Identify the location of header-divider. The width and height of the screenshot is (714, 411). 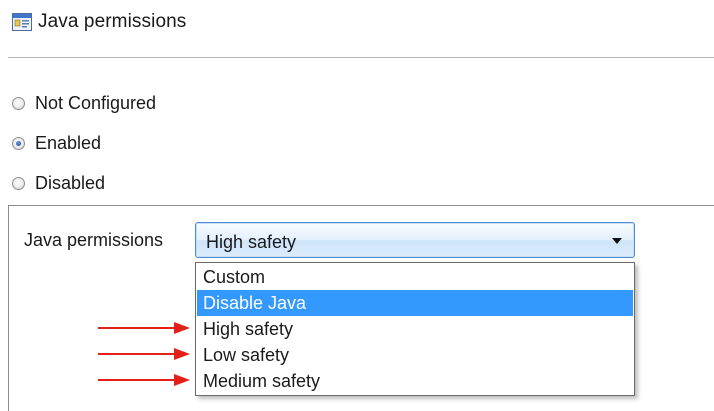
(361, 57).